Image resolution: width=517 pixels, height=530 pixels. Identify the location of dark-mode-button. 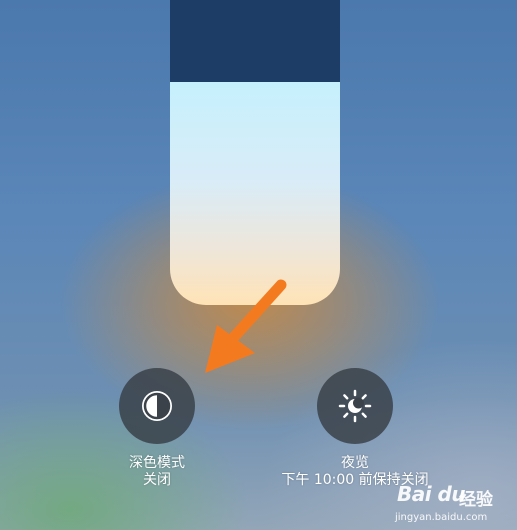
(157, 406).